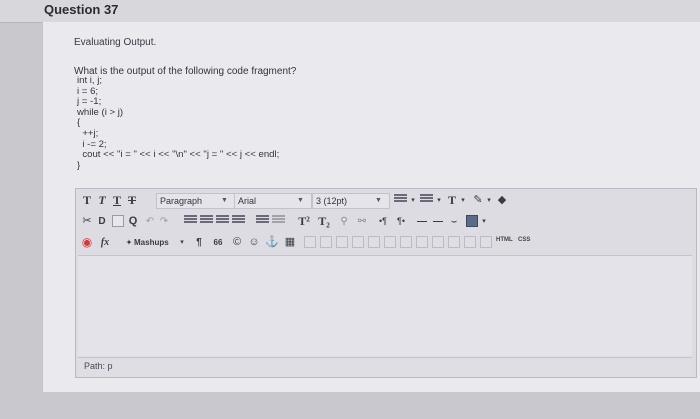 This screenshot has height=419, width=700. What do you see at coordinates (254, 242) in the screenshot?
I see `emoticon-icon: ☺` at bounding box center [254, 242].